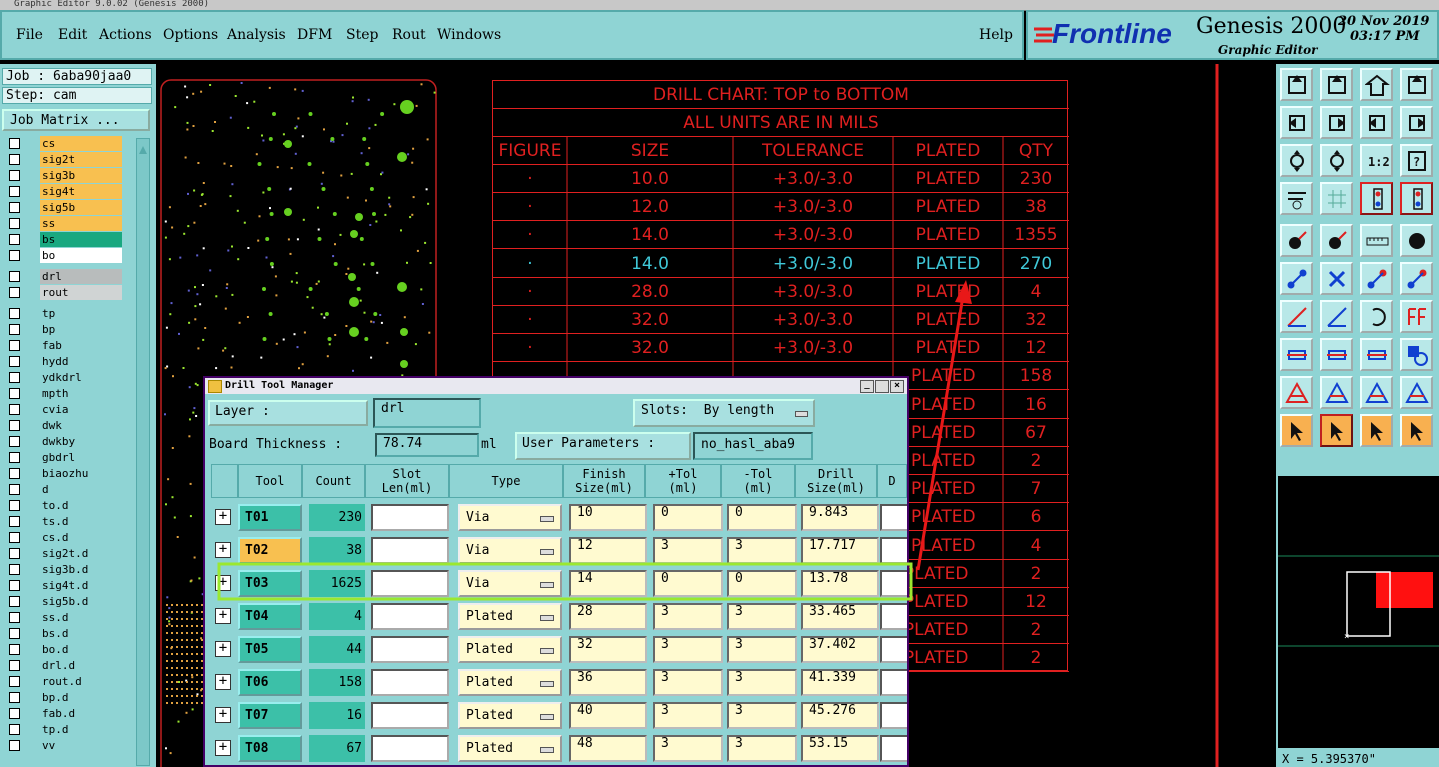 The width and height of the screenshot is (1439, 767). I want to click on layer-row-ts.d: ts.d, so click(63, 521).